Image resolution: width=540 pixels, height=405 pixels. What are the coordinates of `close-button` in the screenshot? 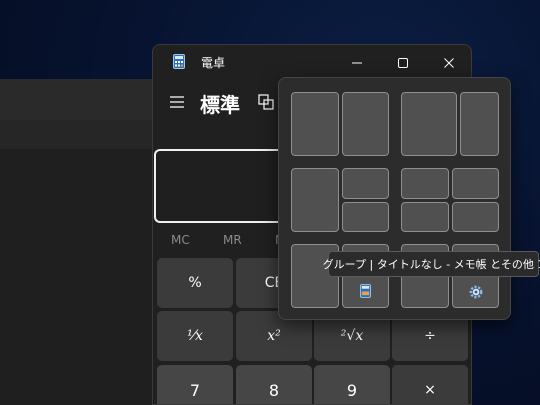 It's located at (449, 63).